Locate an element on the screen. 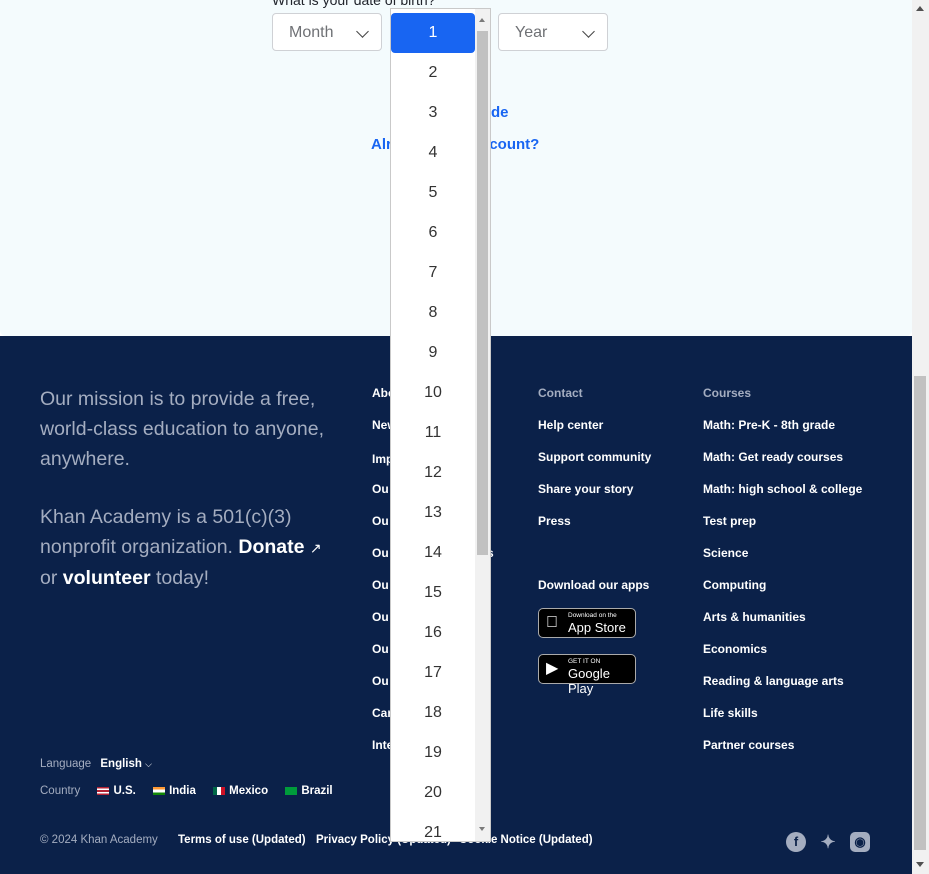  country-label: Country is located at coordinates (60, 791).